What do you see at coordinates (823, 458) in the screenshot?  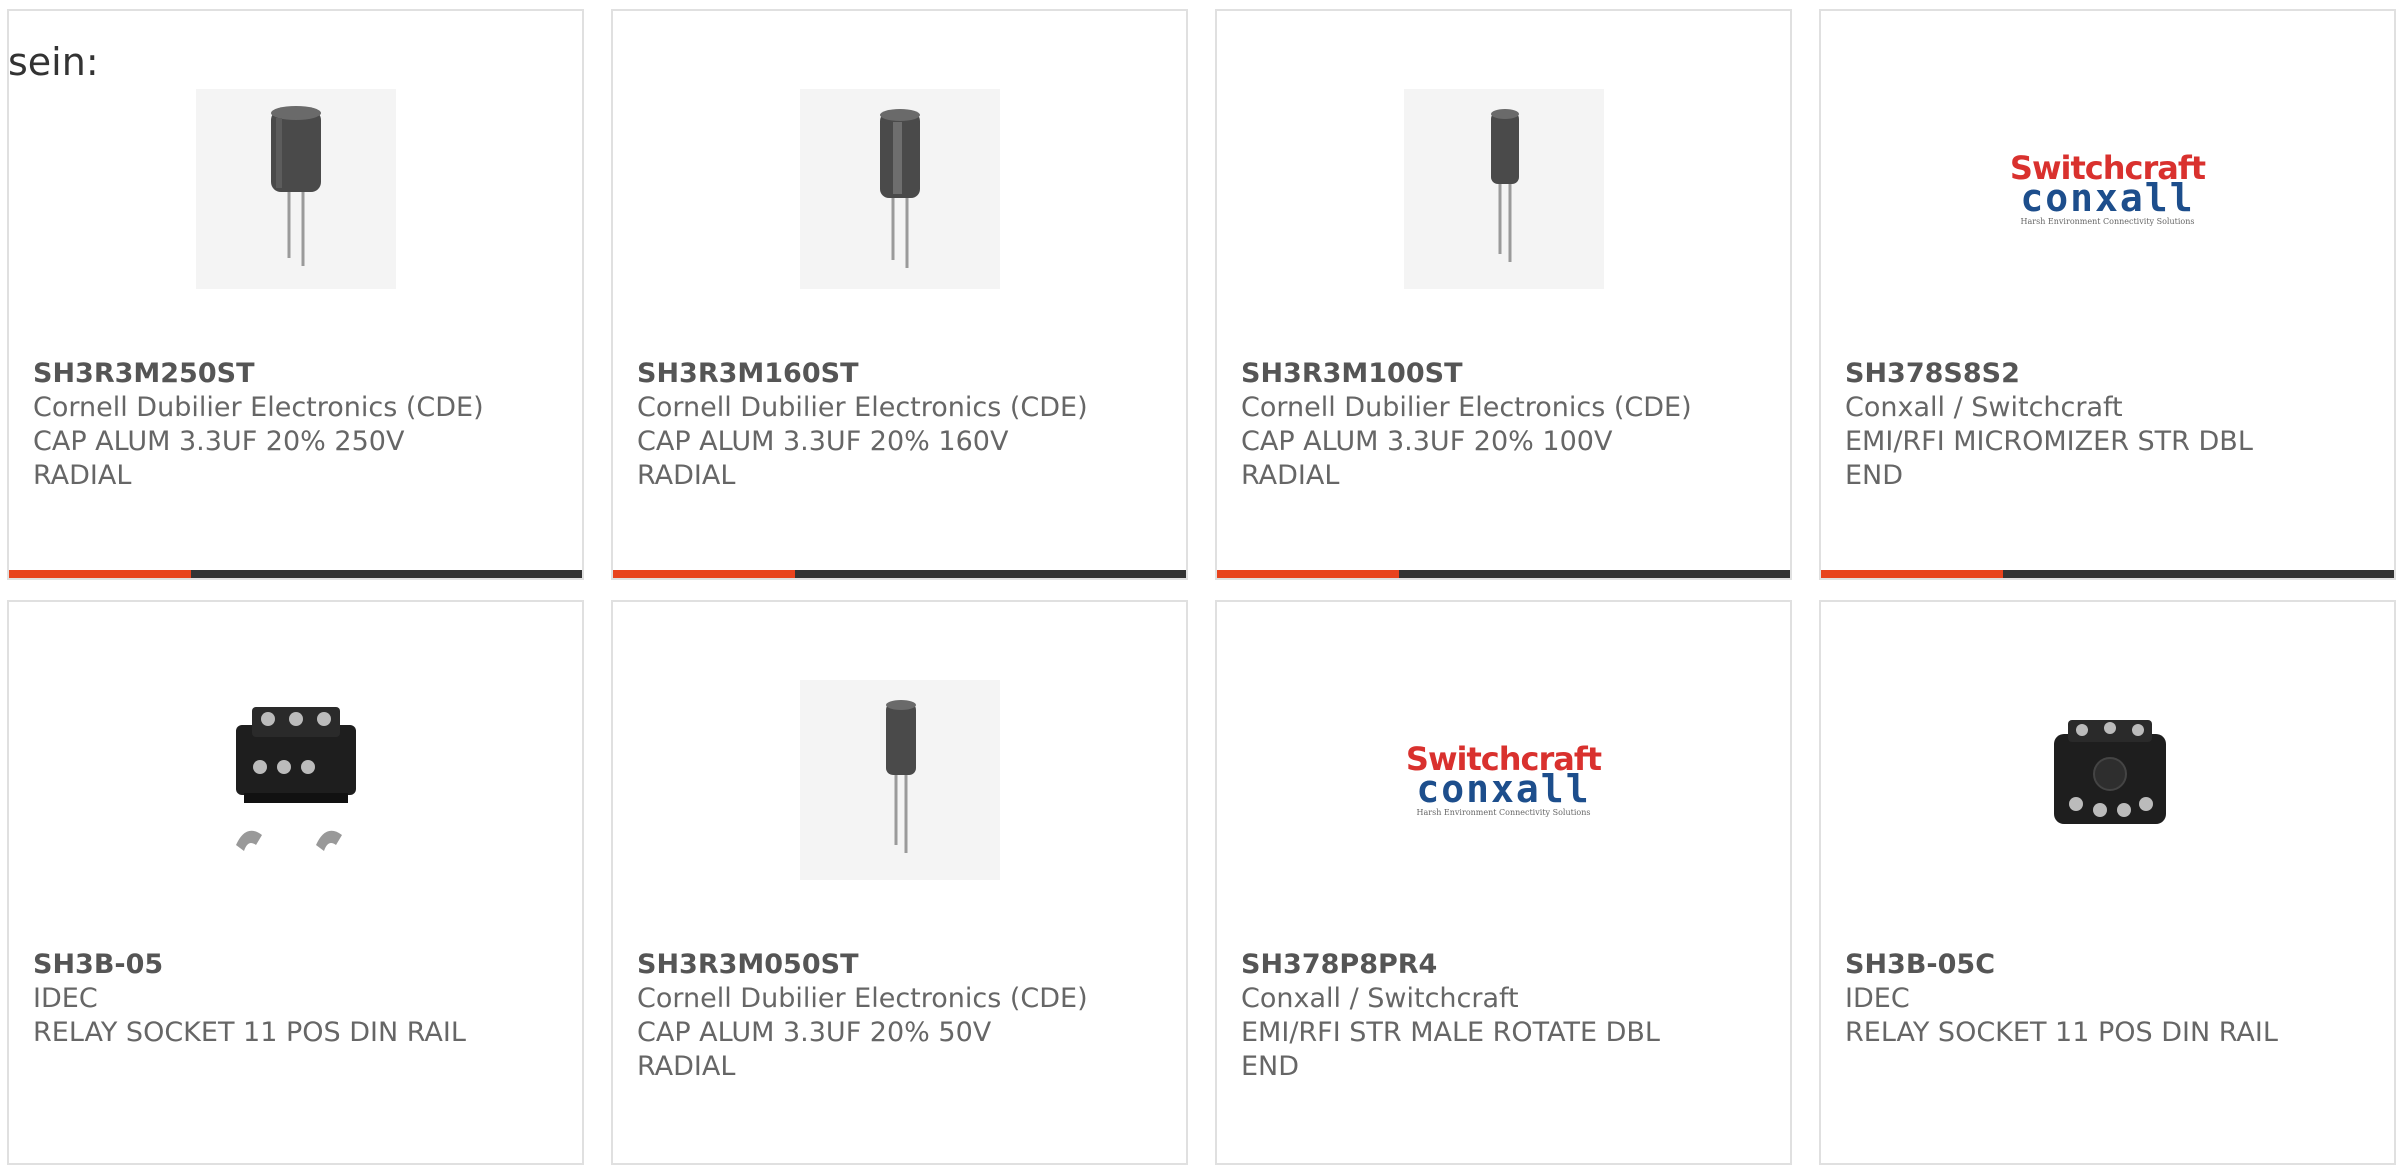 I see `description: CAP ALUM 3.3UF 20% 160V RADIAL` at bounding box center [823, 458].